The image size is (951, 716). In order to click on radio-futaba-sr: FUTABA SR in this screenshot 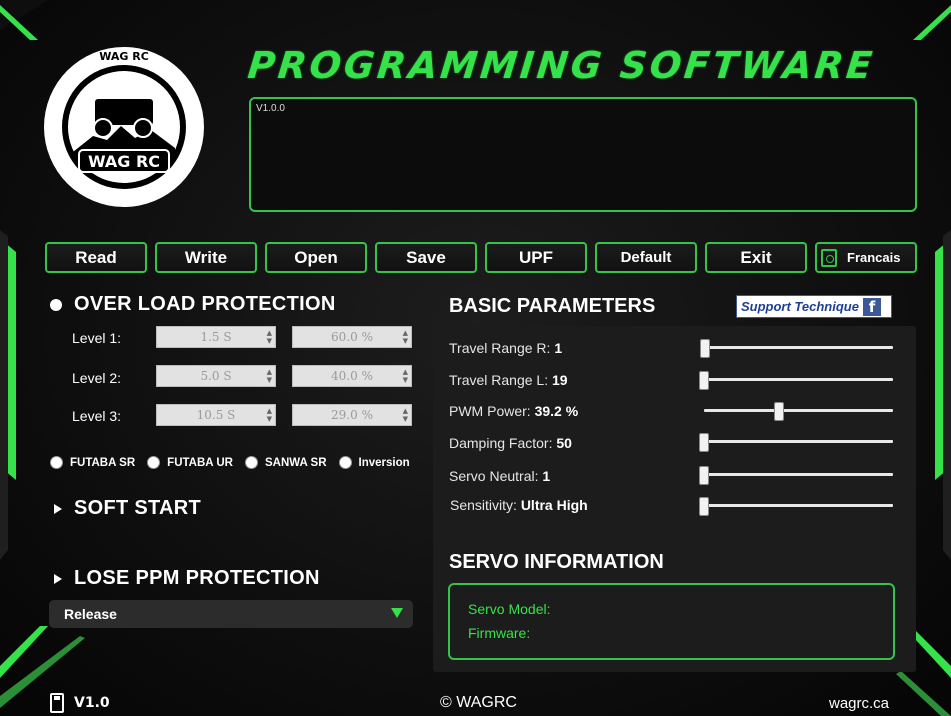, I will do `click(92, 462)`.